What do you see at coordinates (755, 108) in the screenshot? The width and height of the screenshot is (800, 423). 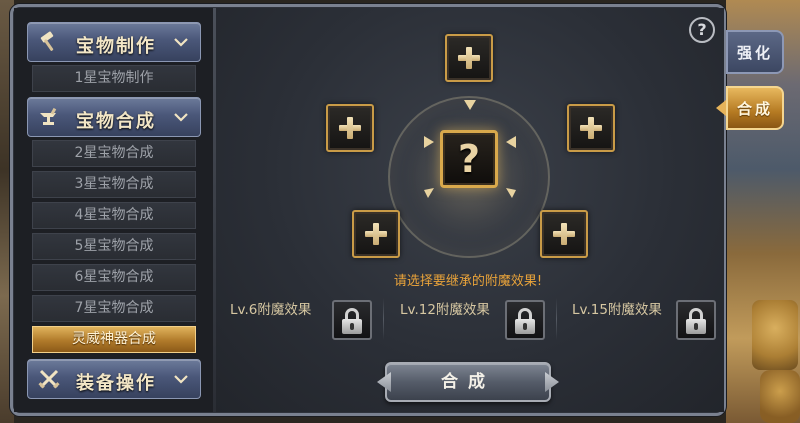 I see `tab-synthesis: 合成` at bounding box center [755, 108].